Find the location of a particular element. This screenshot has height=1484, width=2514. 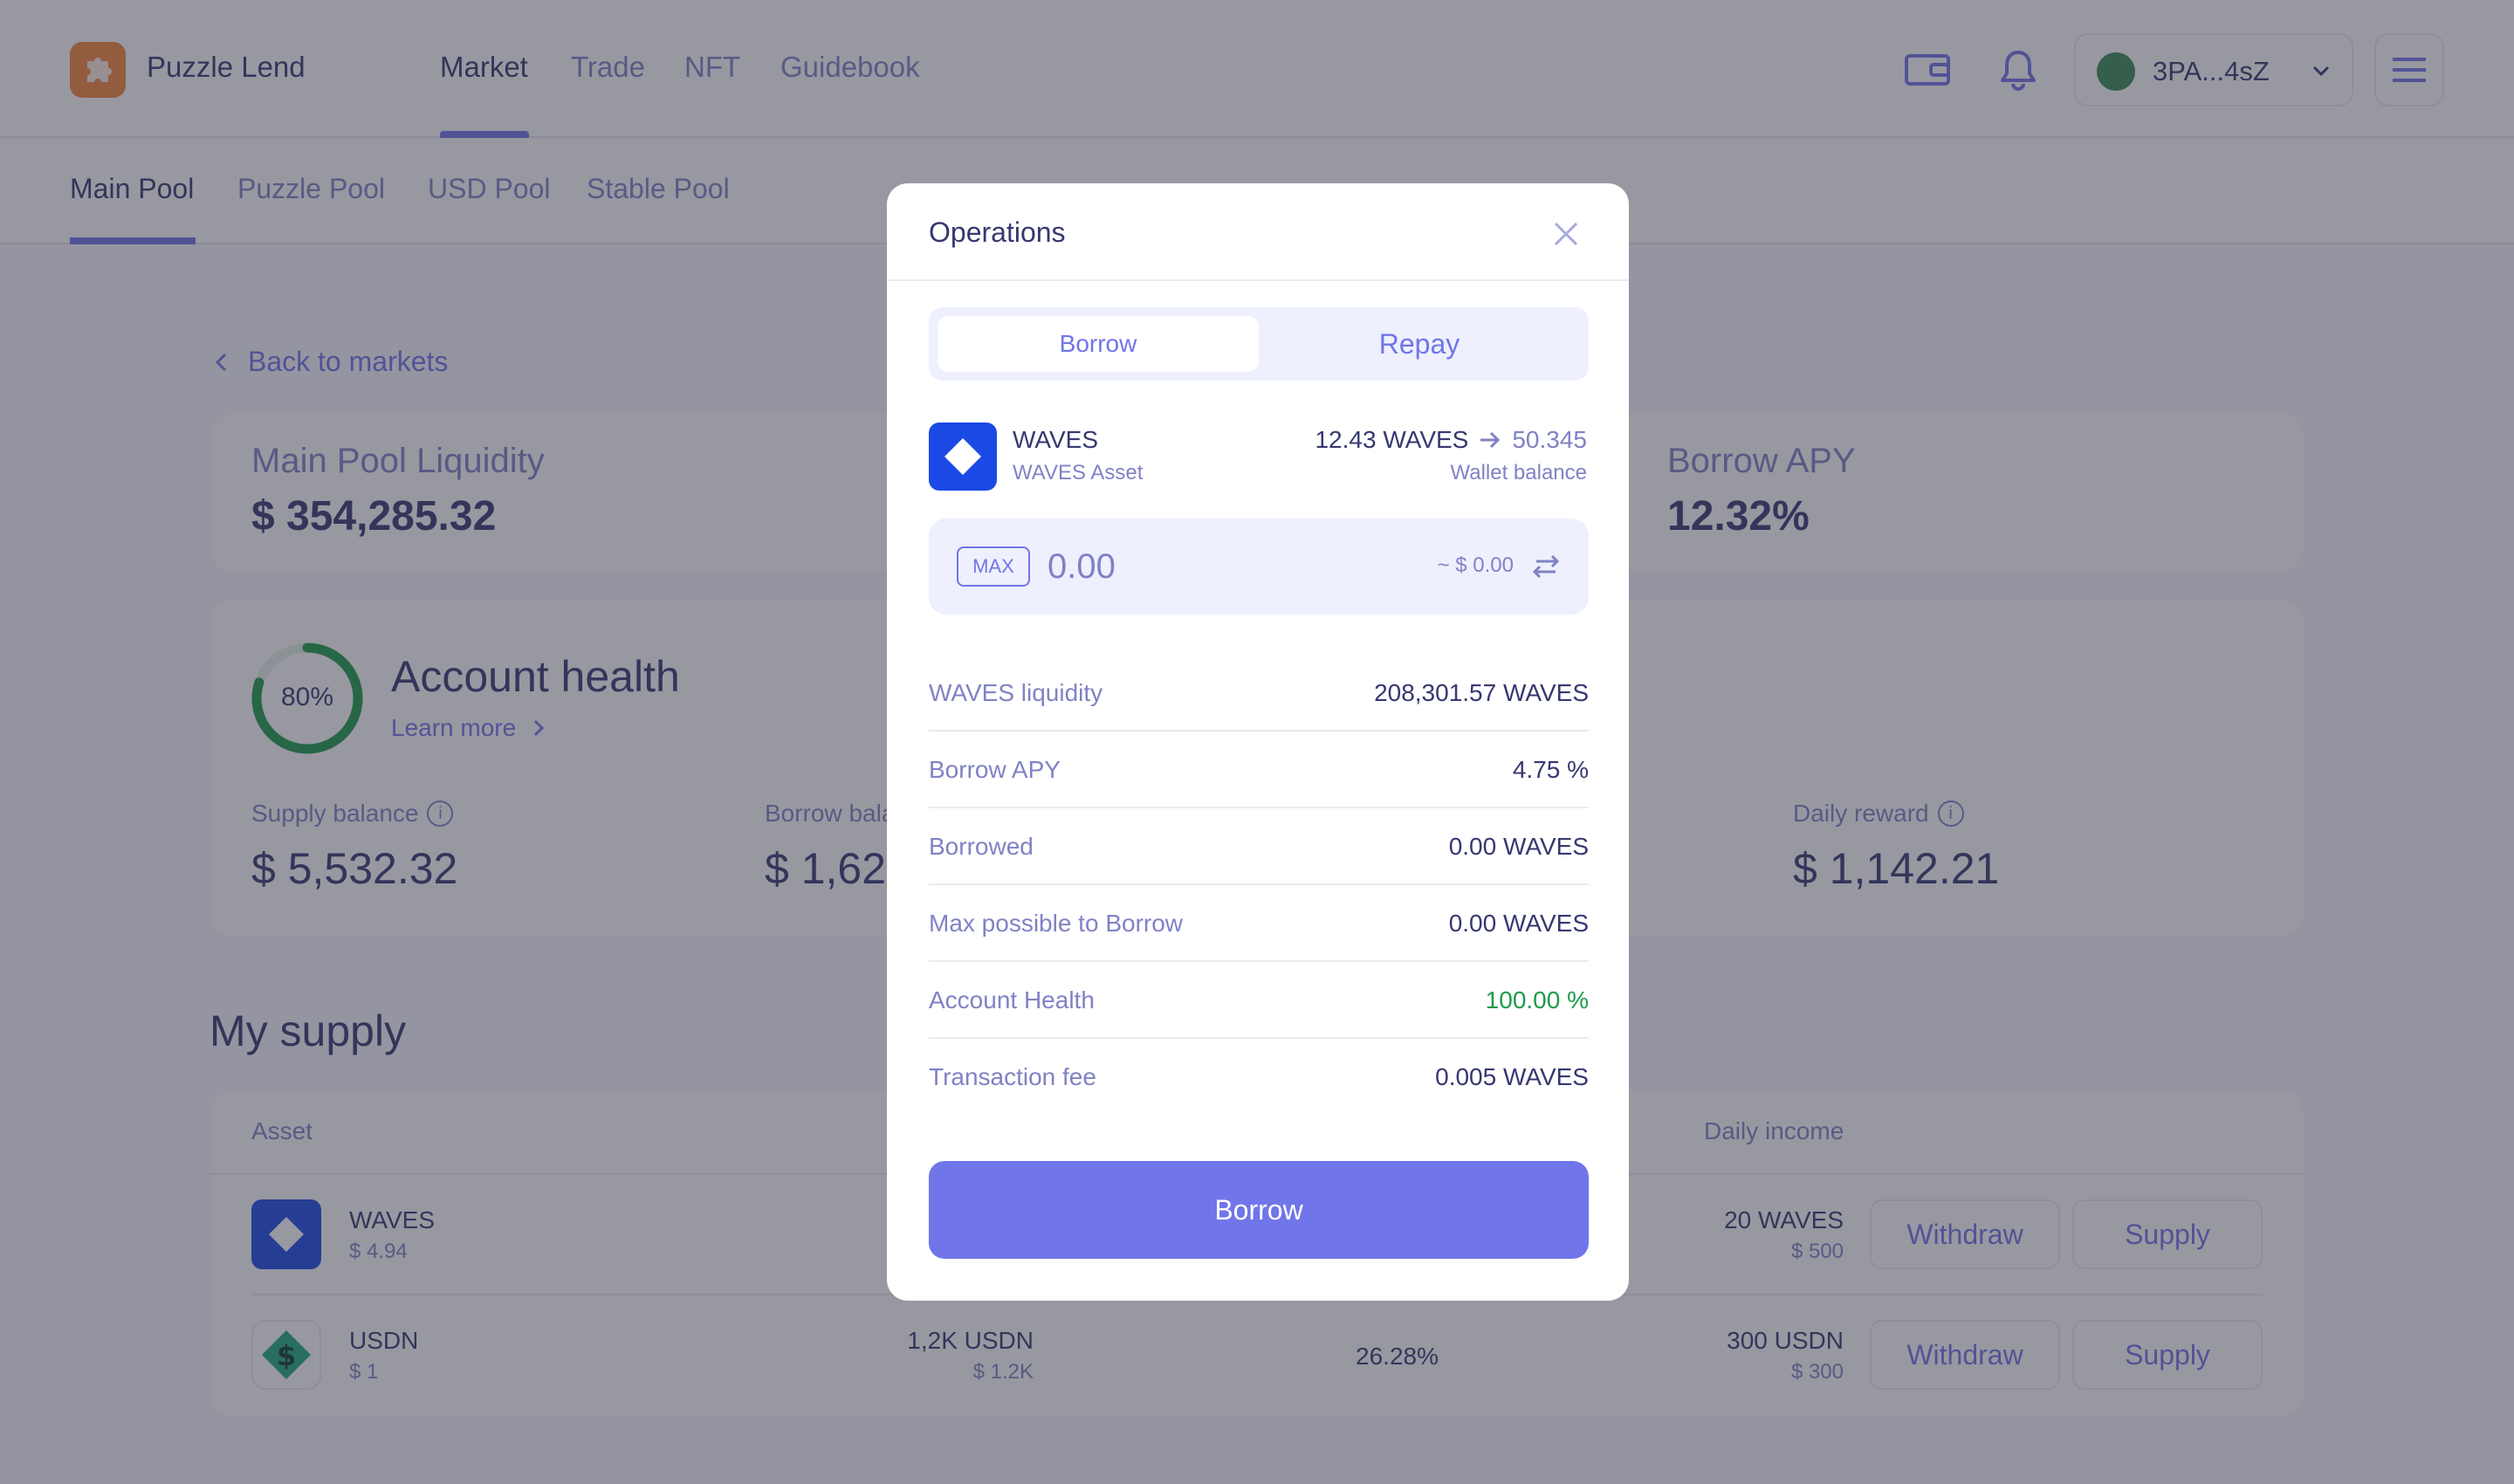

info-label: WAVES liquidity is located at coordinates (1016, 693).